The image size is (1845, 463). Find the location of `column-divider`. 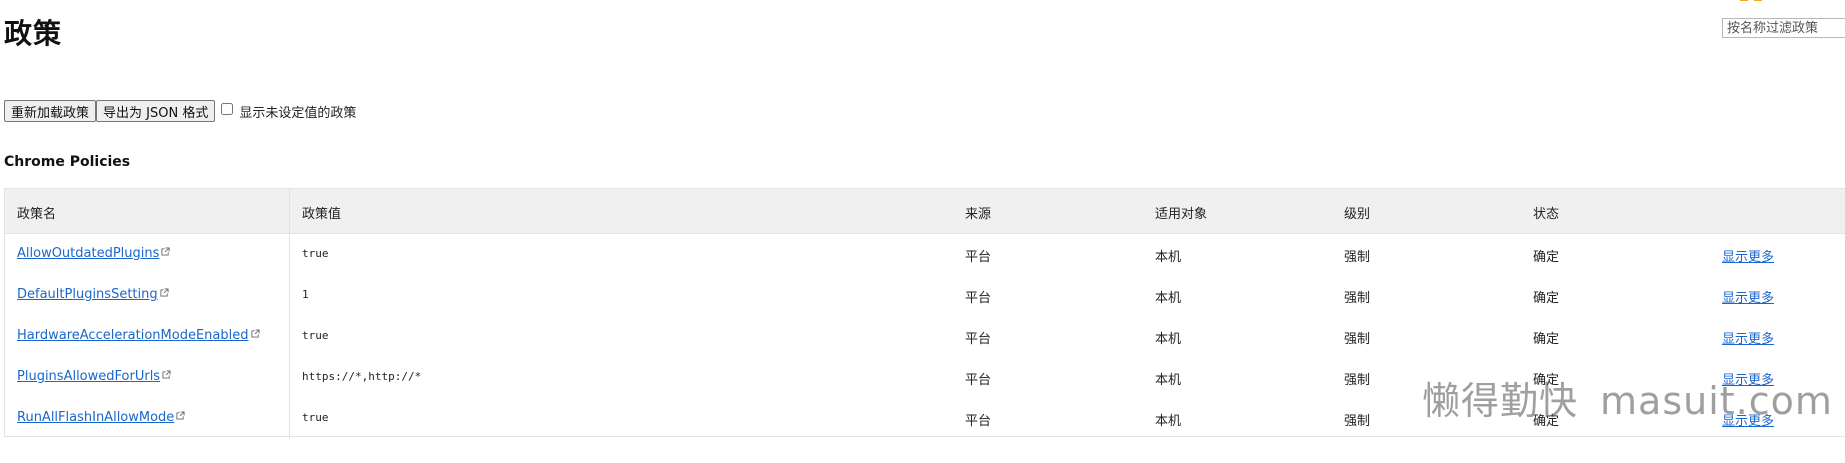

column-divider is located at coordinates (289, 211).